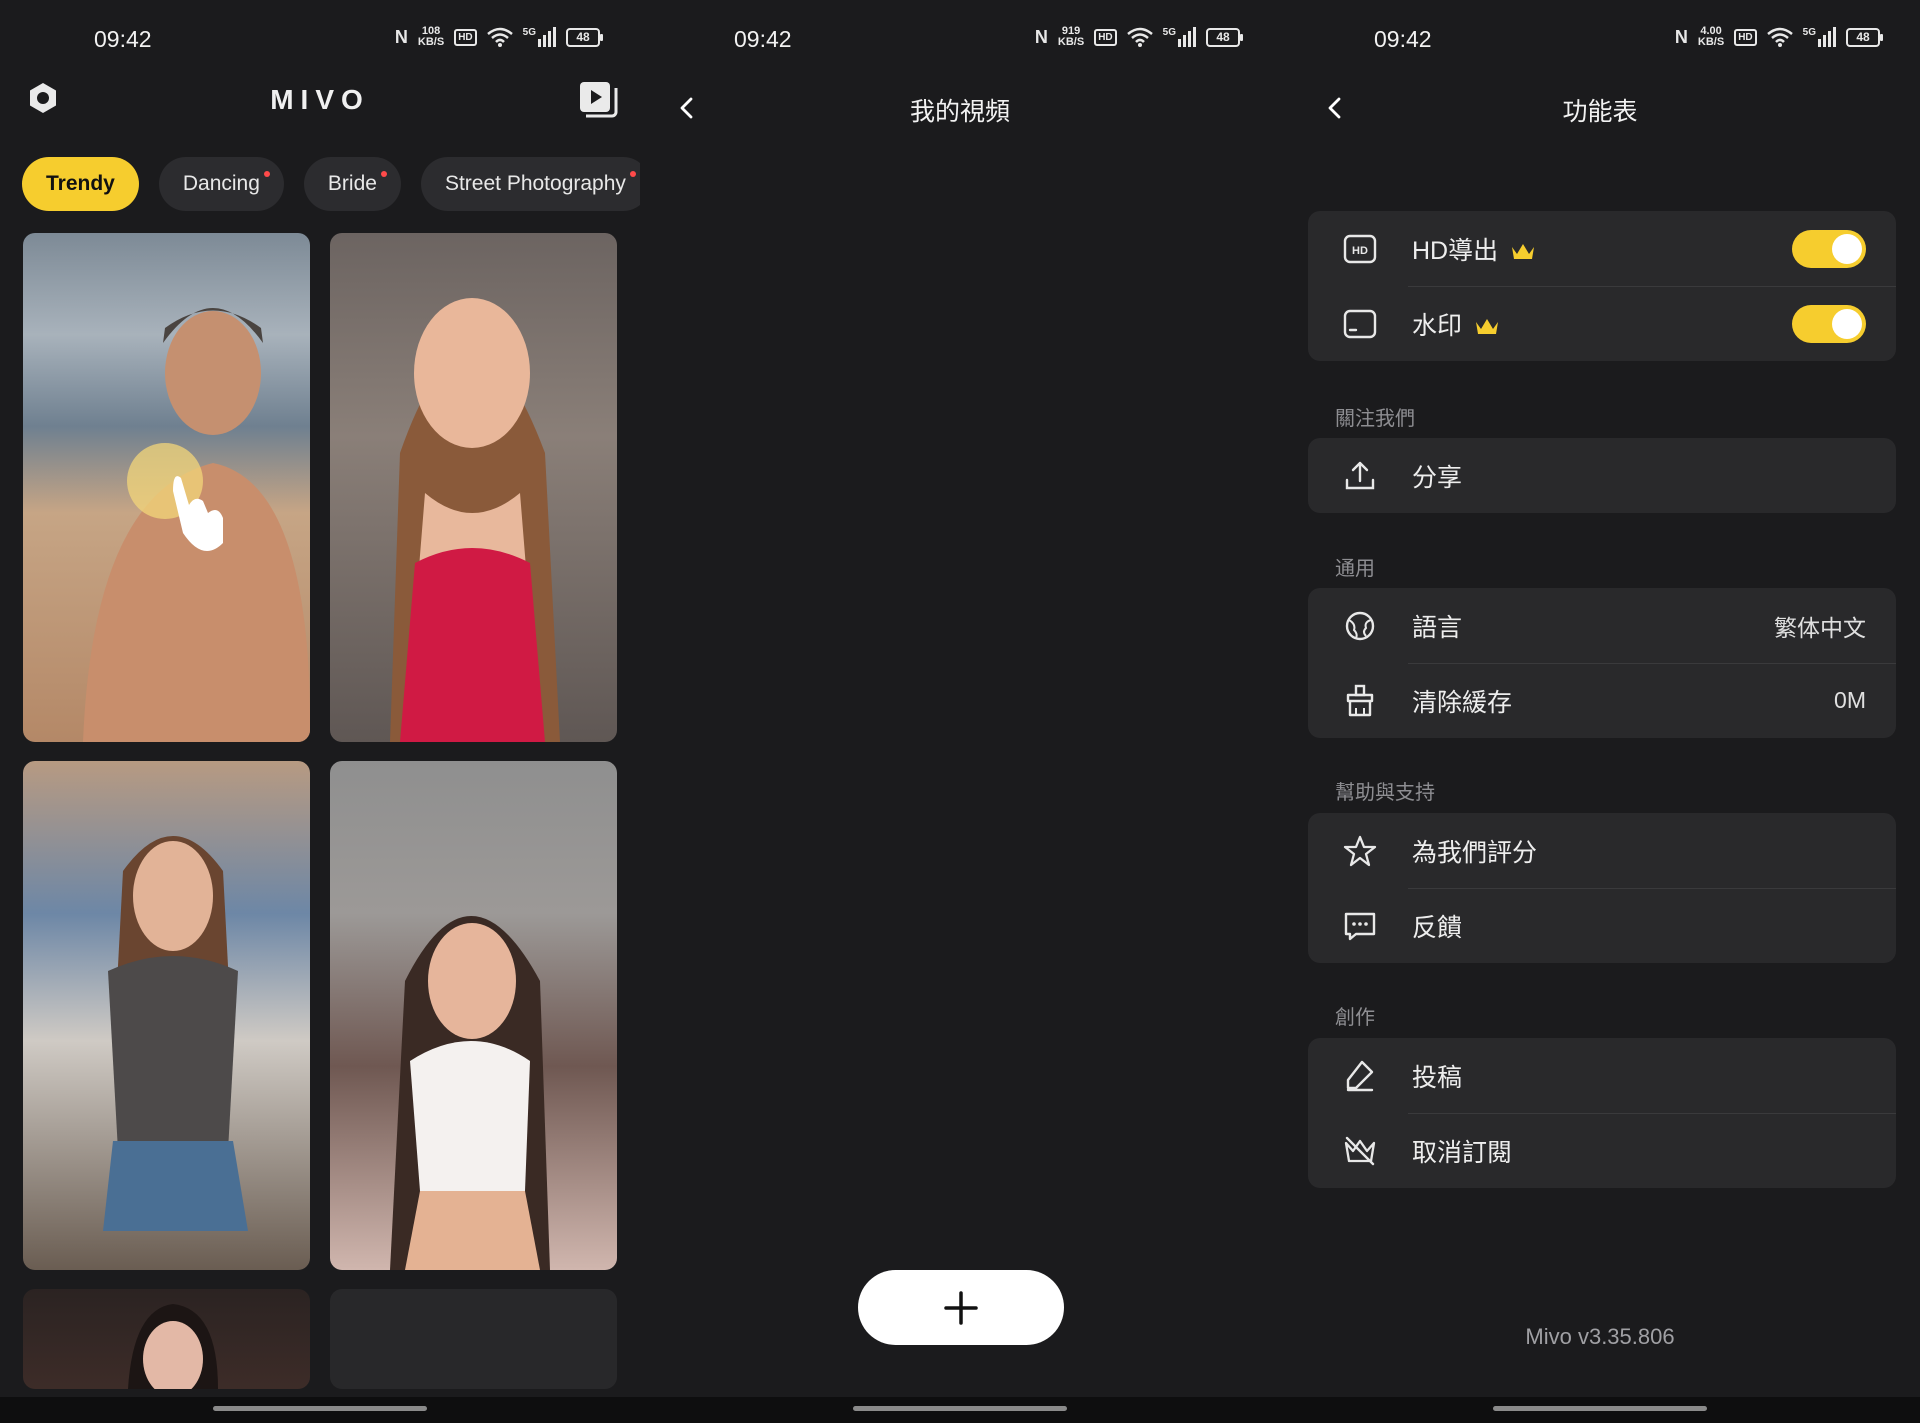  I want to click on rate-us-label: 為我們評分, so click(1475, 852).